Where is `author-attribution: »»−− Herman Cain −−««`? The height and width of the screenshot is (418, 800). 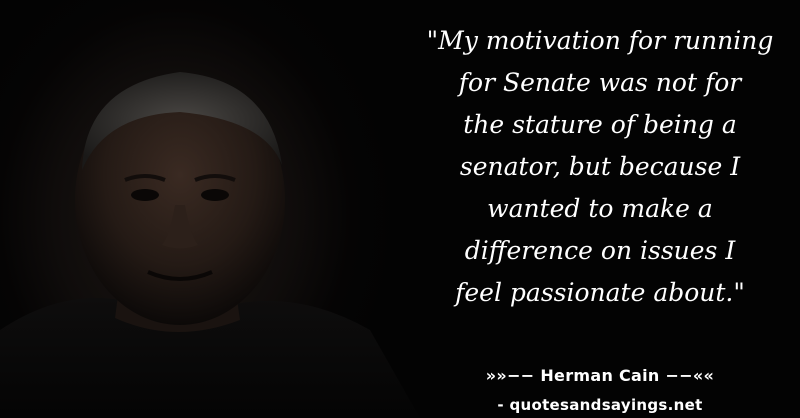
author-attribution: »»−− Herman Cain −−«« is located at coordinates (600, 375).